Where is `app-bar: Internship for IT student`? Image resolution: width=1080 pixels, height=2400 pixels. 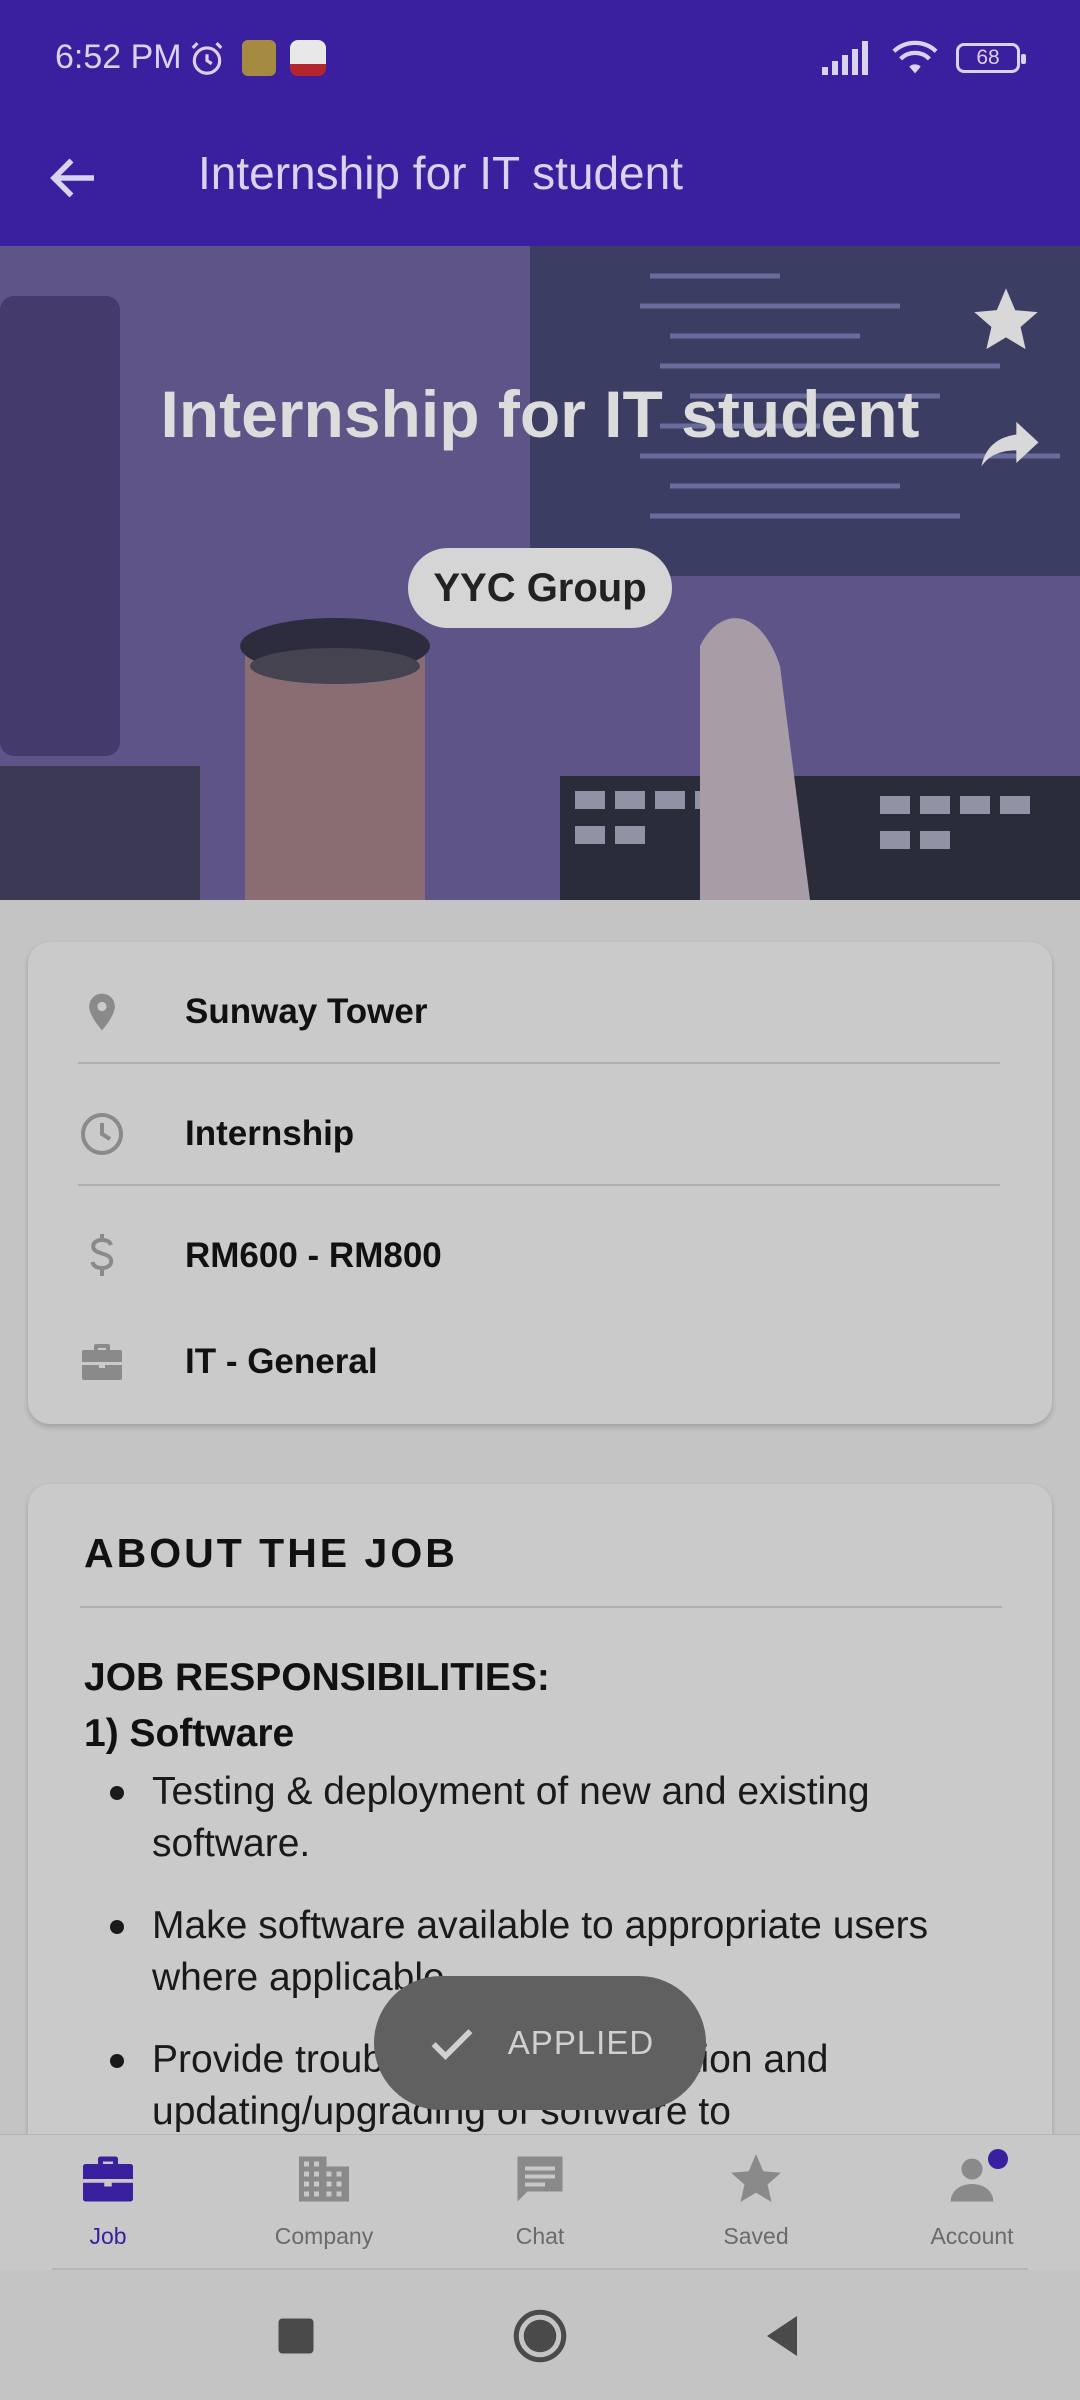
app-bar: Internship for IT student is located at coordinates (540, 184).